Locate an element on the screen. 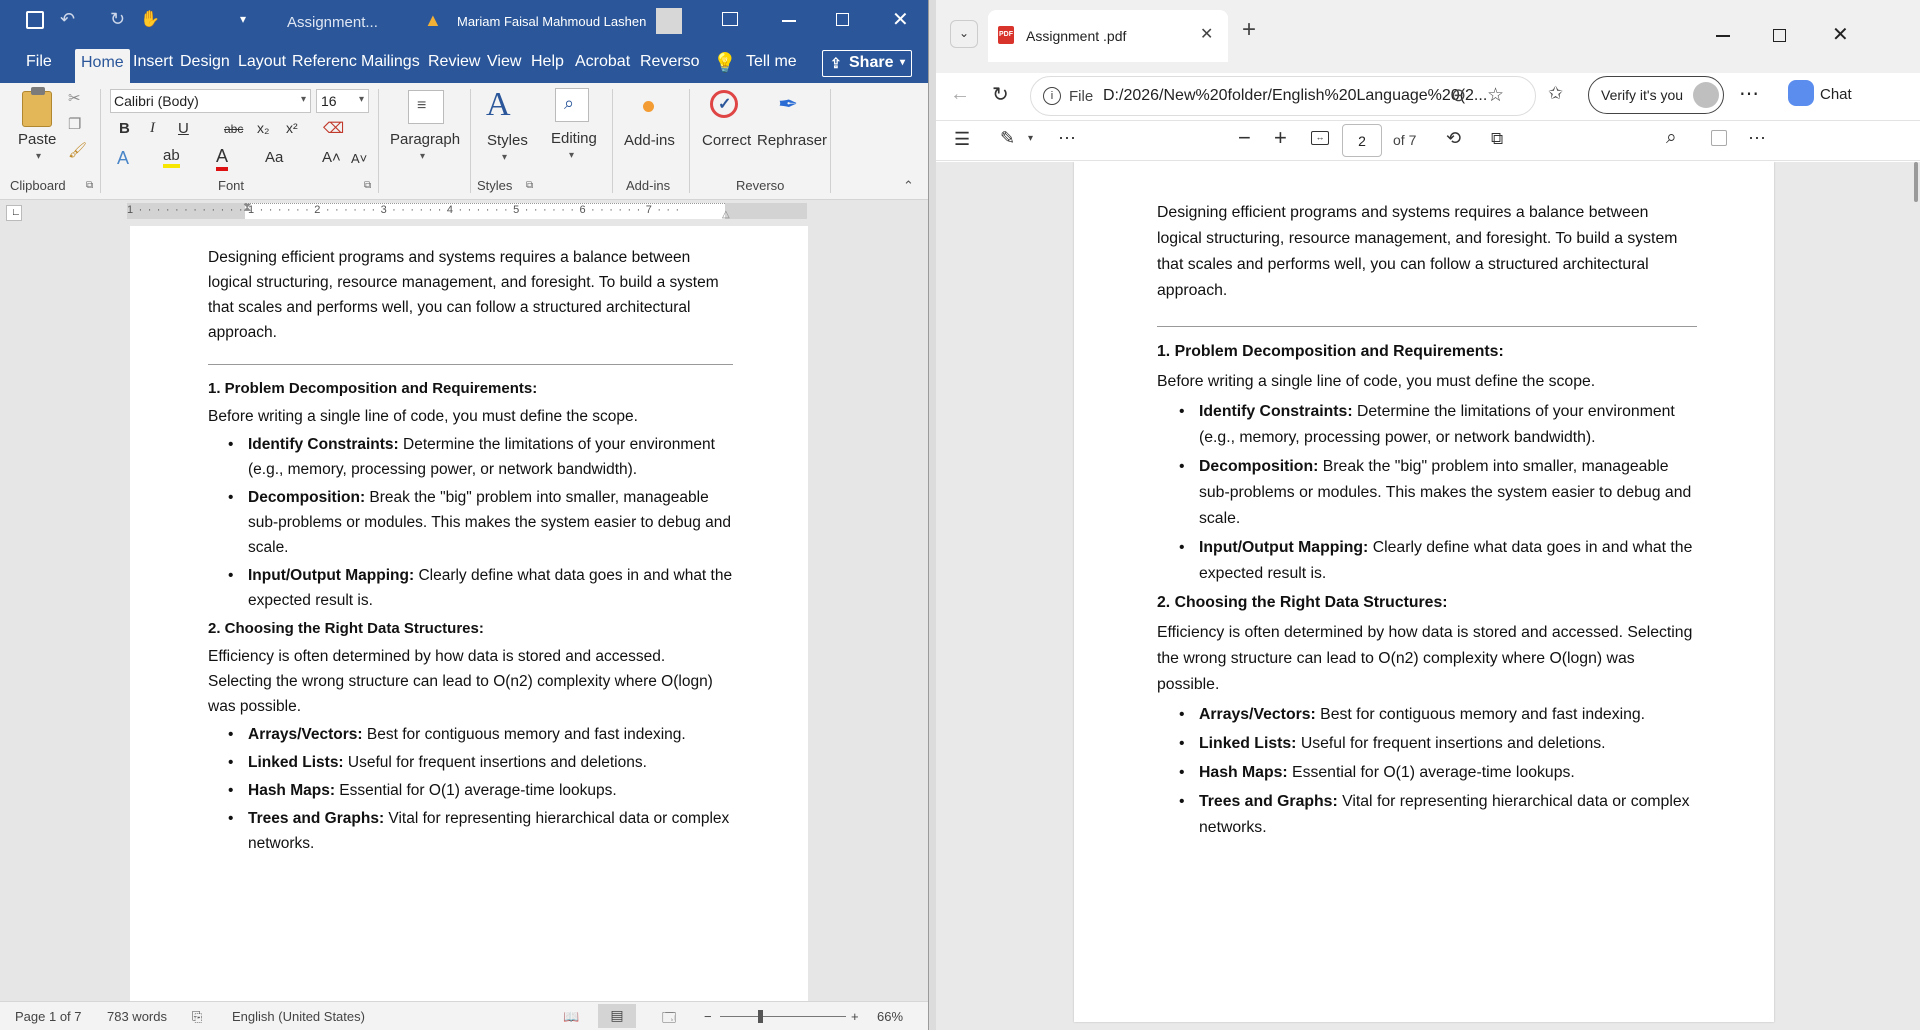  tab-references: Referenc is located at coordinates (324, 62).